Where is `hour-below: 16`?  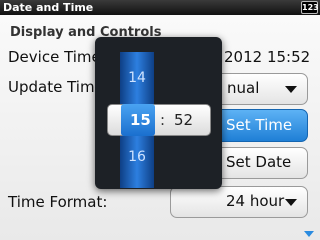 hour-below: 16 is located at coordinates (137, 157).